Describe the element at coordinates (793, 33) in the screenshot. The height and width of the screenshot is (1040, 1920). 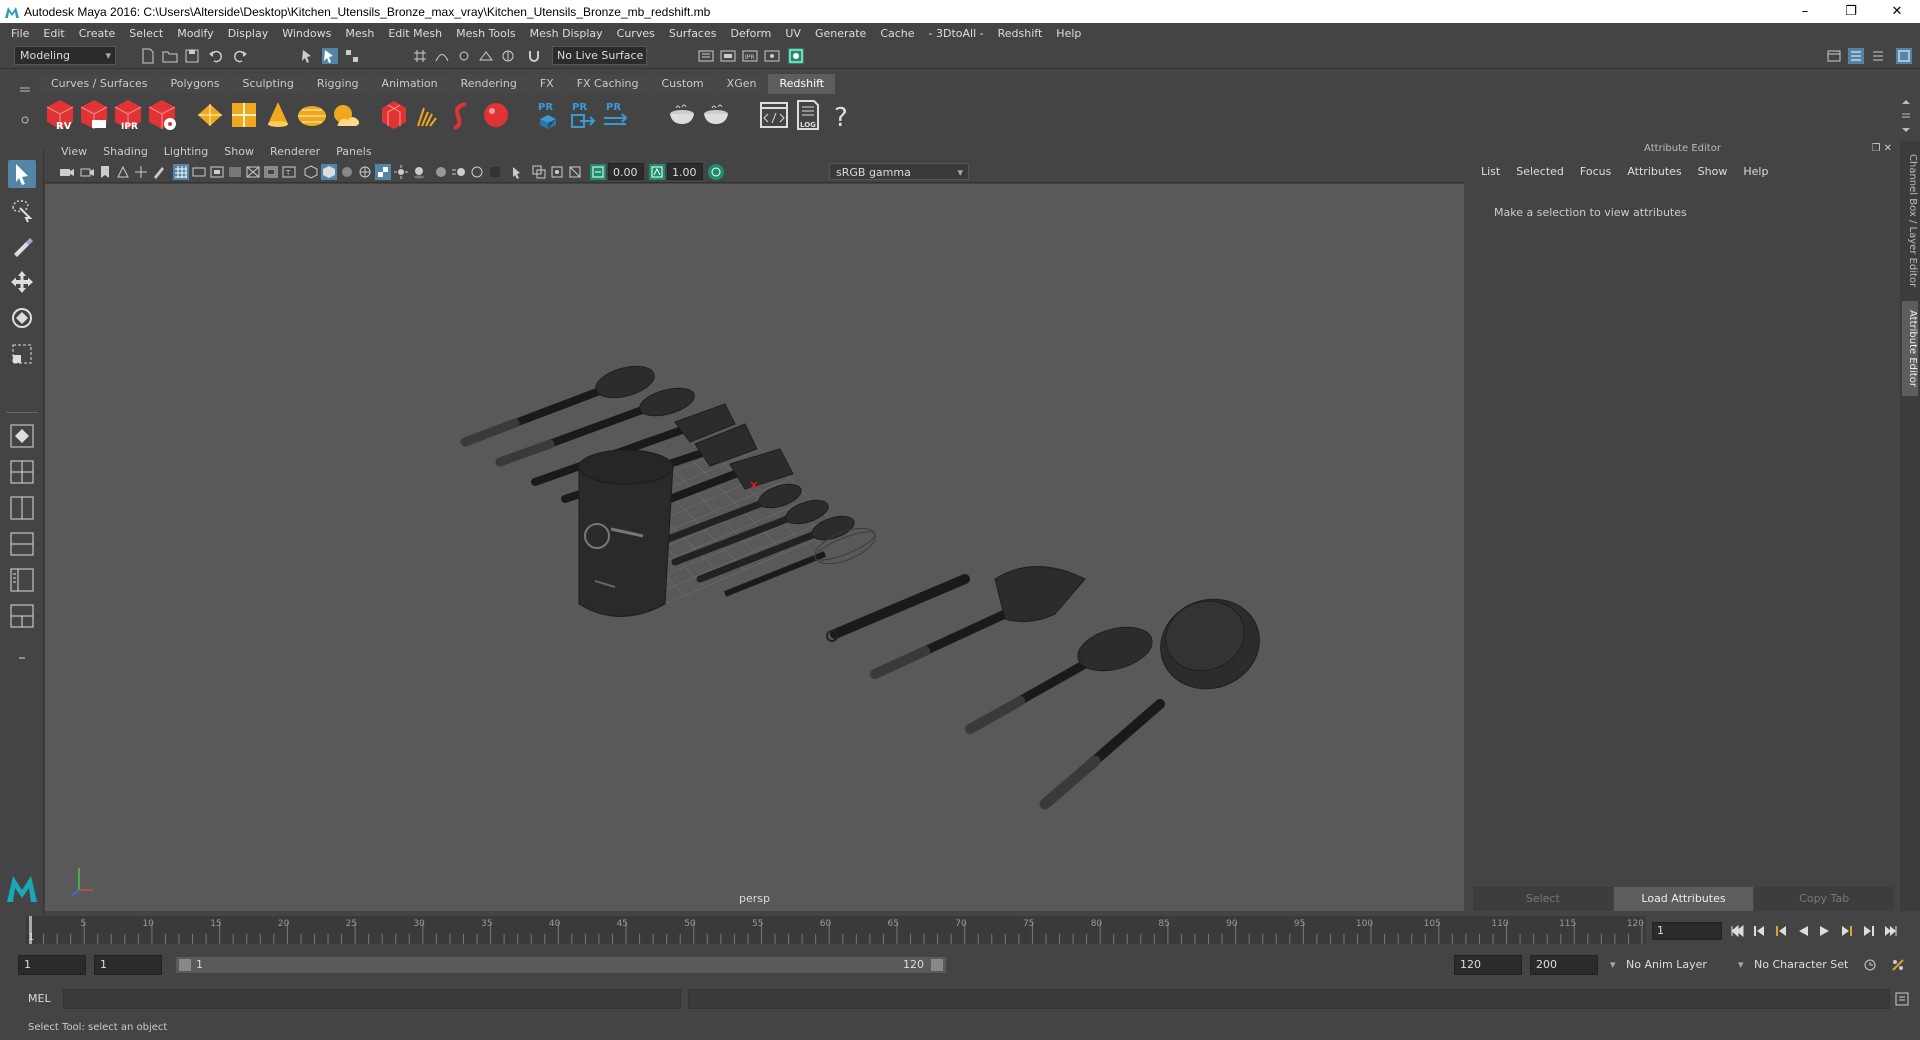
I see `menu-uv: UV` at that location.